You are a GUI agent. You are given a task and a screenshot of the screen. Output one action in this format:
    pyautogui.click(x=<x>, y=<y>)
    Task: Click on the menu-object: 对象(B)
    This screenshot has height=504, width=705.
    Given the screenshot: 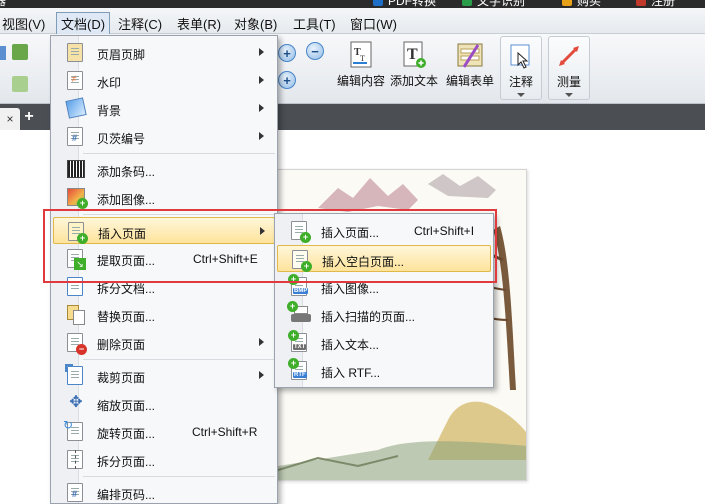 What is the action you would take?
    pyautogui.click(x=255, y=23)
    